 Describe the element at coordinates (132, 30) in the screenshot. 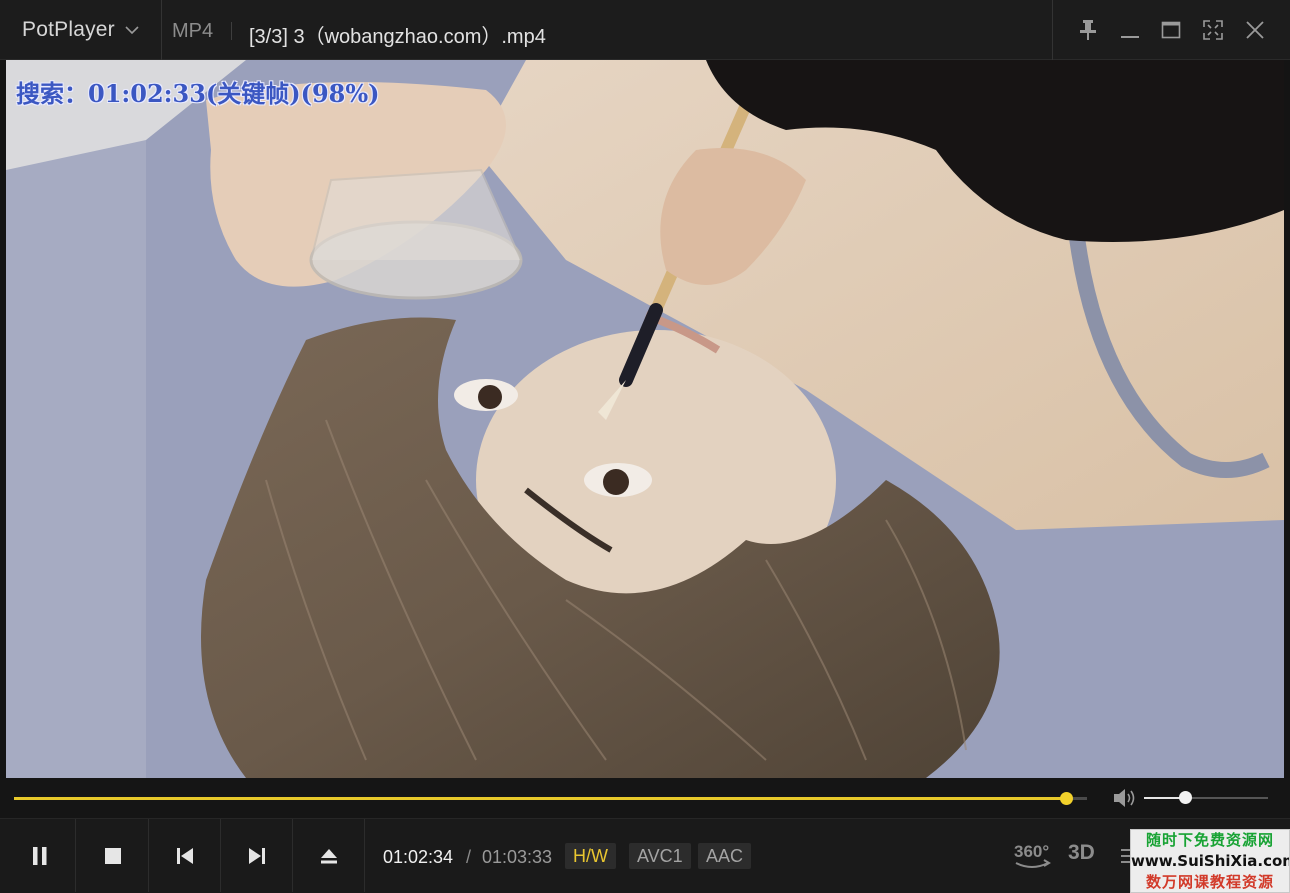

I see `chevron-down-icon` at that location.